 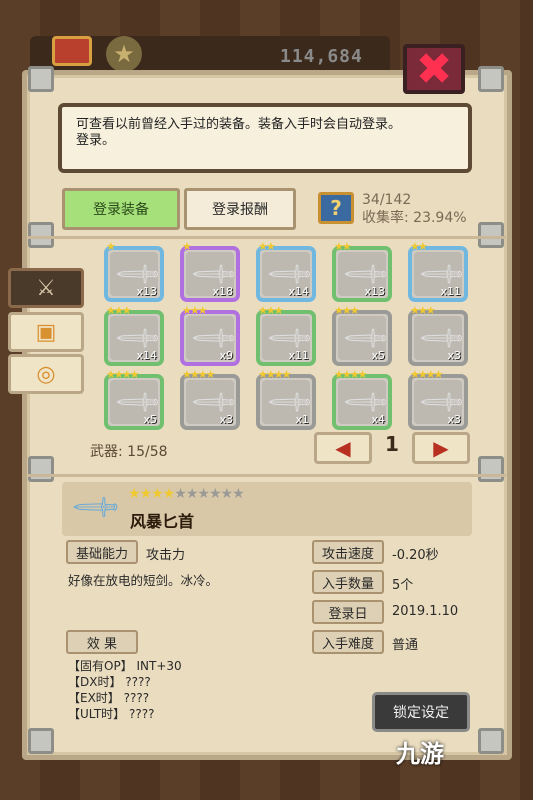 I want to click on armor-icon: ▣, so click(x=46, y=332).